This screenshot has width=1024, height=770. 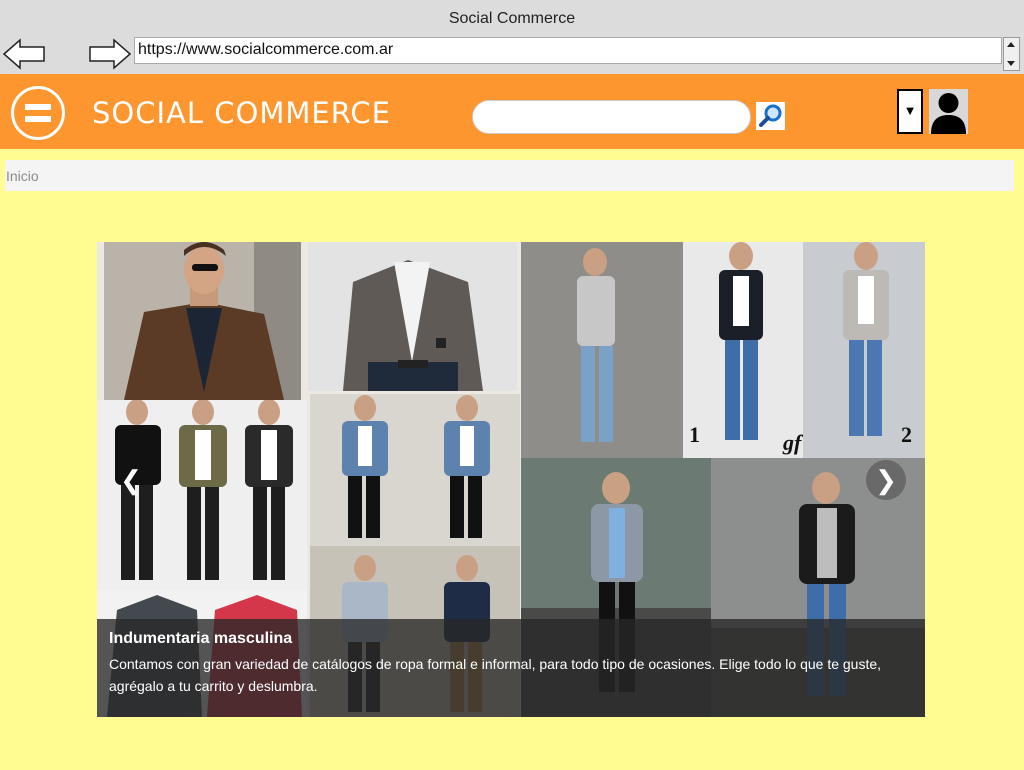 I want to click on scroll-up-icon, so click(x=1011, y=44).